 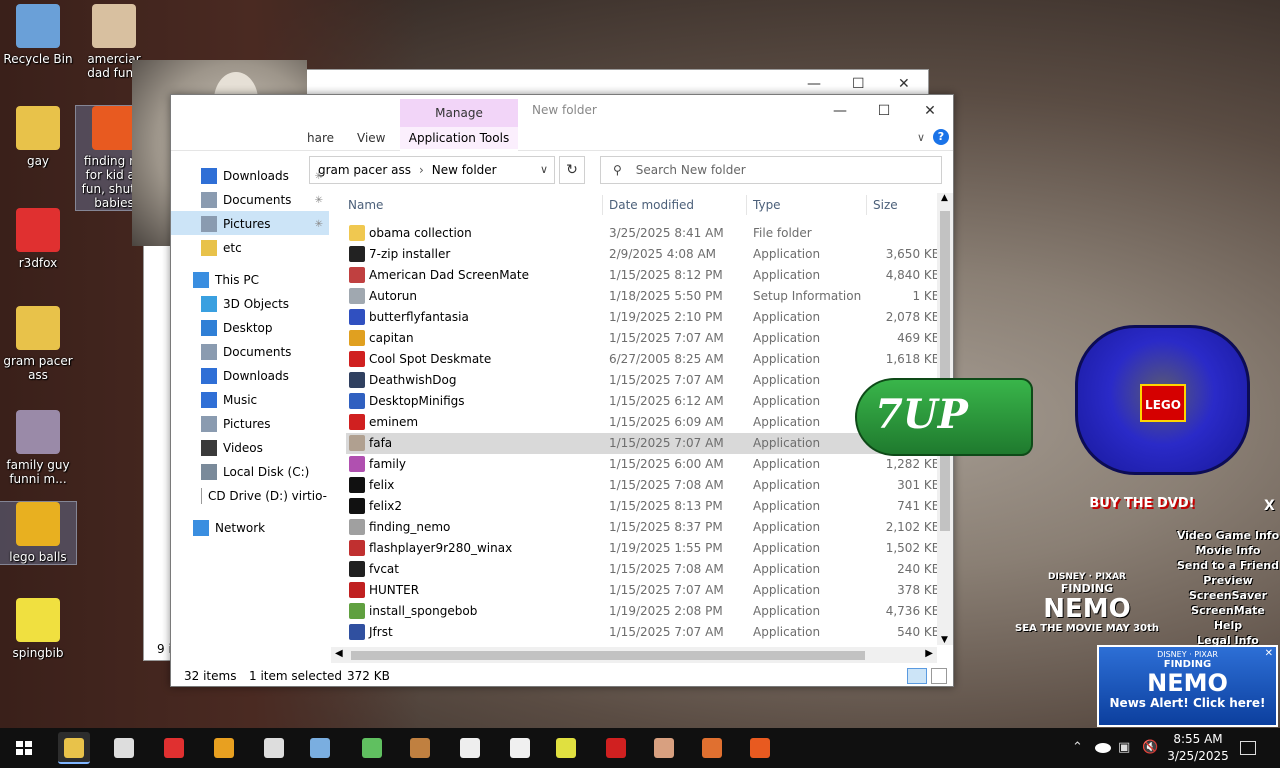 I want to click on nav-item: Local Disk (C:), so click(x=264, y=472).